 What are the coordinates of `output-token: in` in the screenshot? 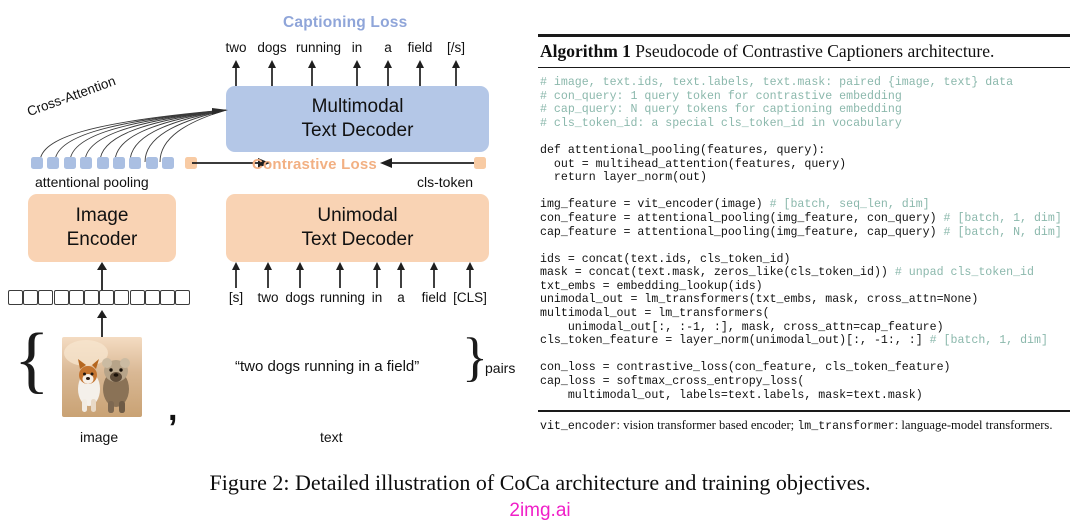 It's located at (357, 47).